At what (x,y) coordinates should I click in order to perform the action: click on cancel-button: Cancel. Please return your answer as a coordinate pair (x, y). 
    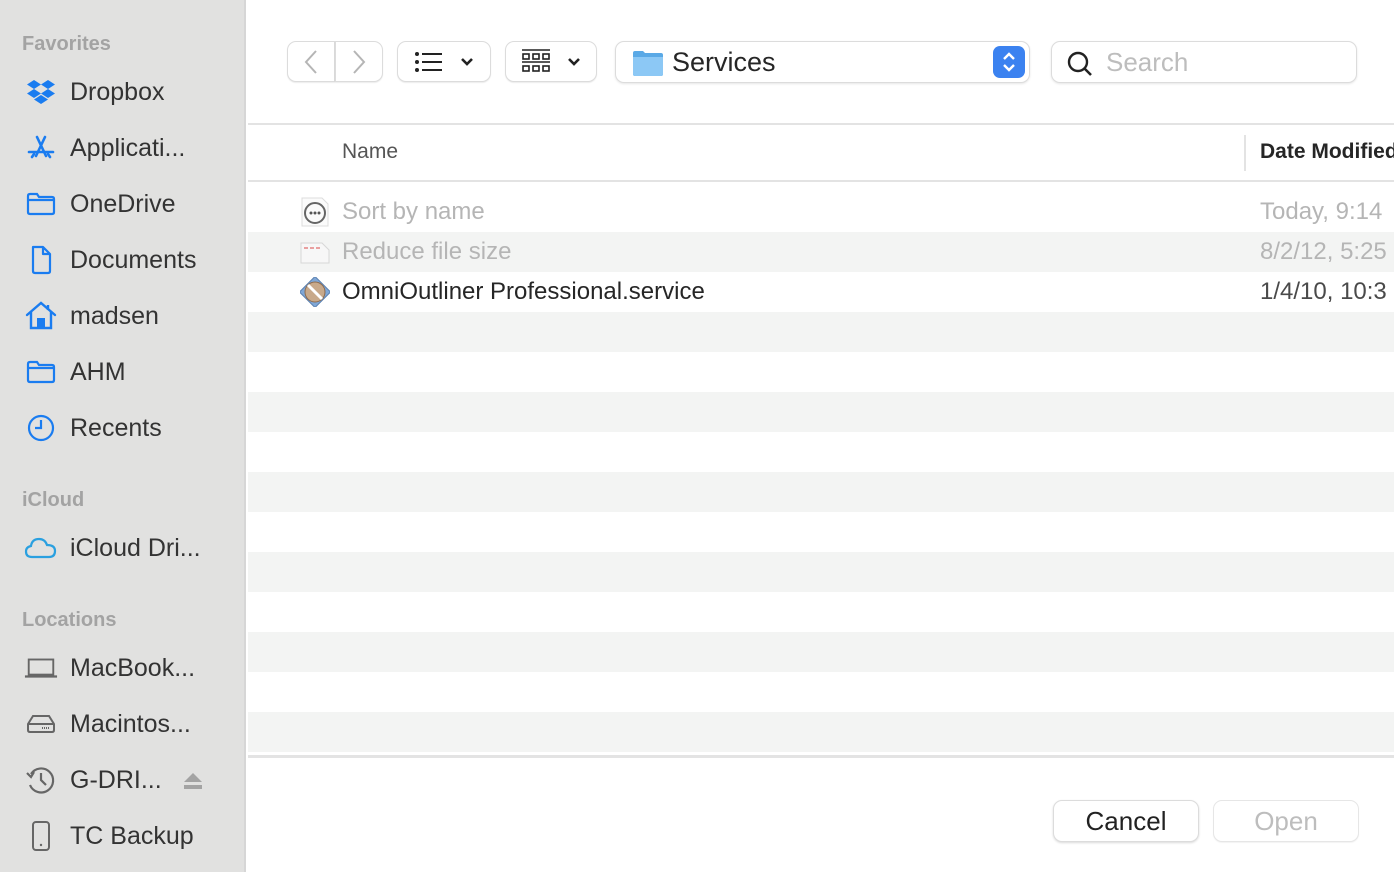
    Looking at the image, I should click on (1126, 821).